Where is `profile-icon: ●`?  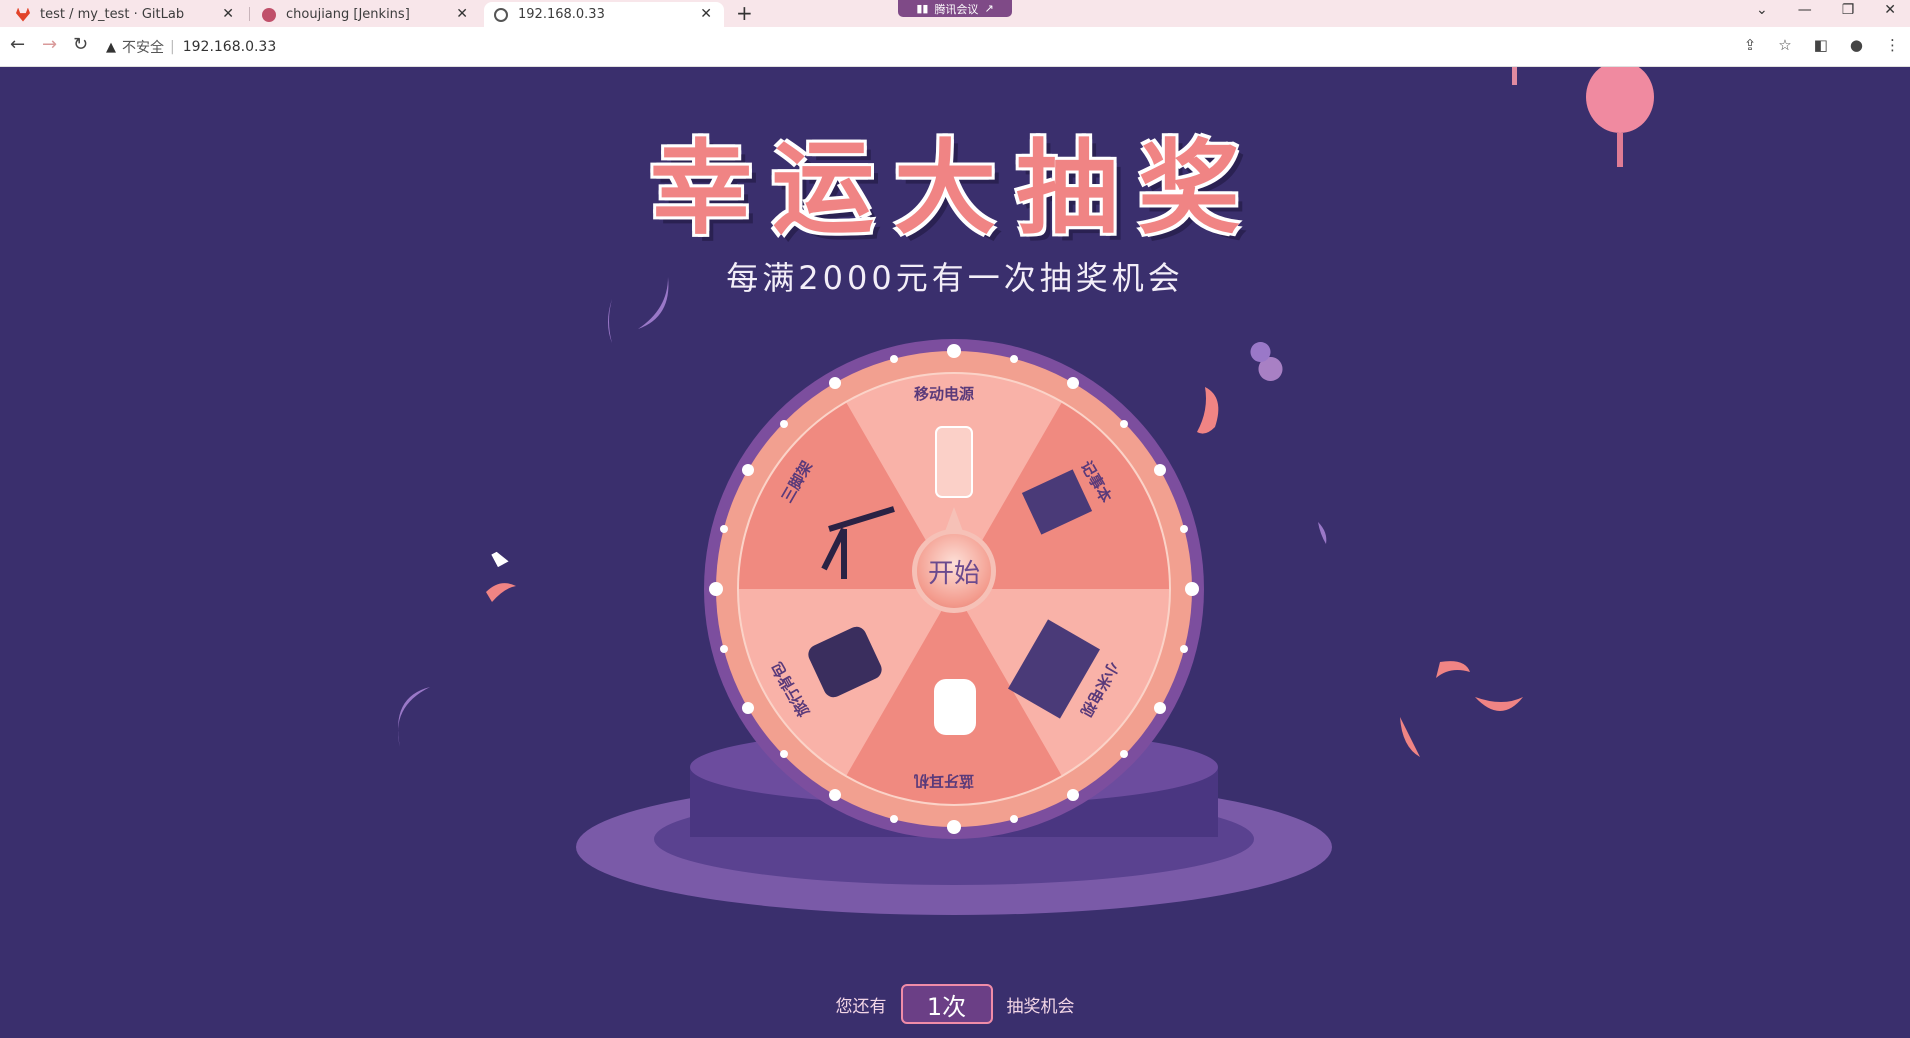 profile-icon: ● is located at coordinates (1856, 45).